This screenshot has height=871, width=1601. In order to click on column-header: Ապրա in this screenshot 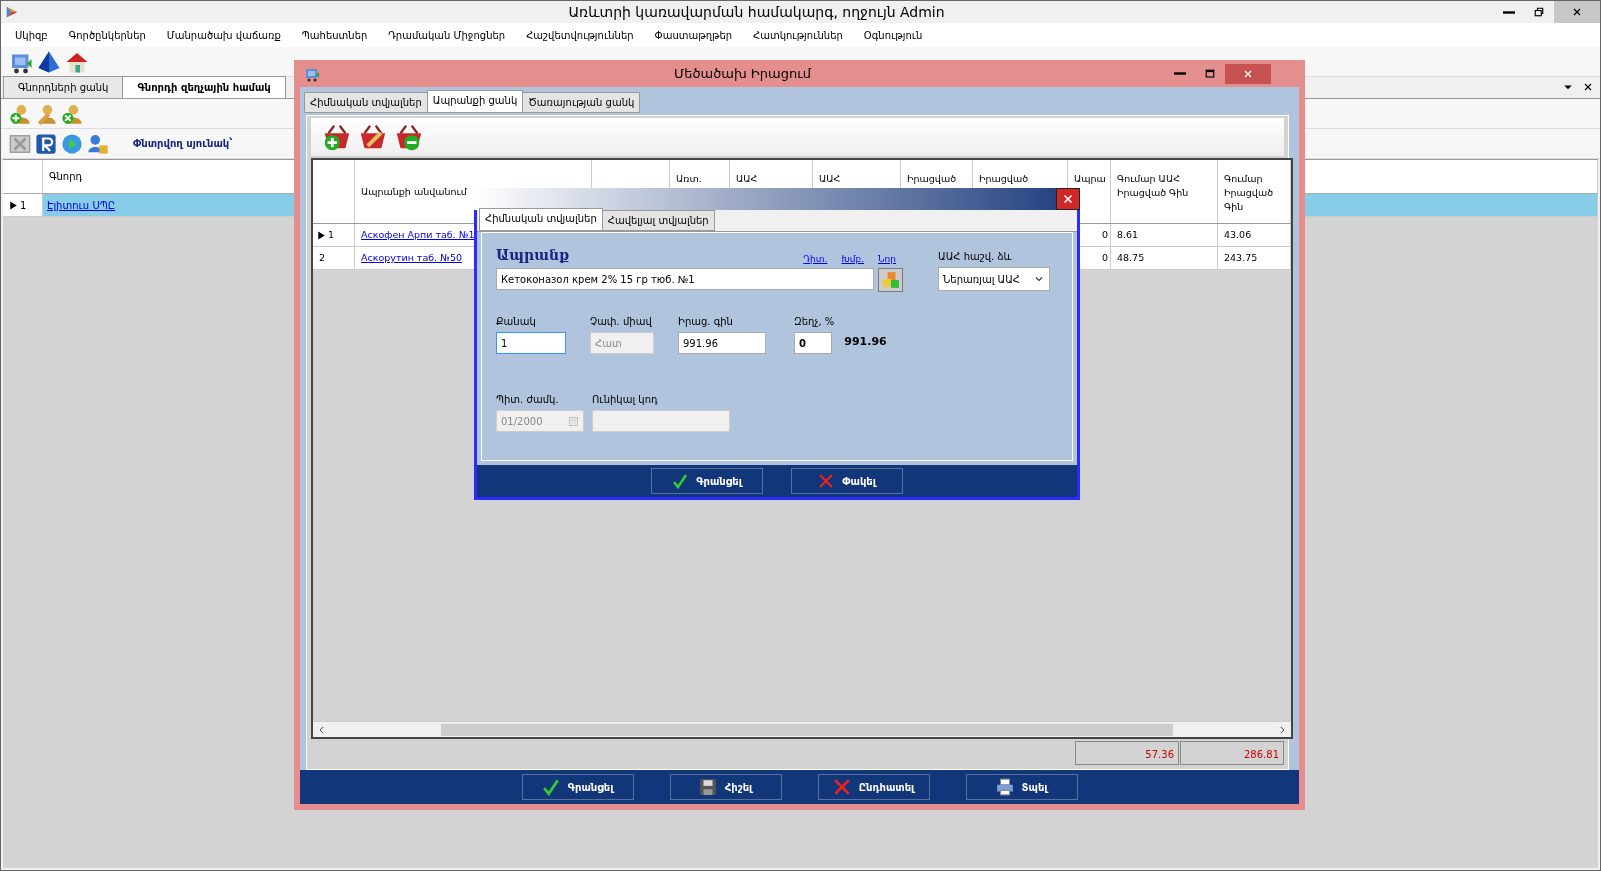, I will do `click(1090, 178)`.